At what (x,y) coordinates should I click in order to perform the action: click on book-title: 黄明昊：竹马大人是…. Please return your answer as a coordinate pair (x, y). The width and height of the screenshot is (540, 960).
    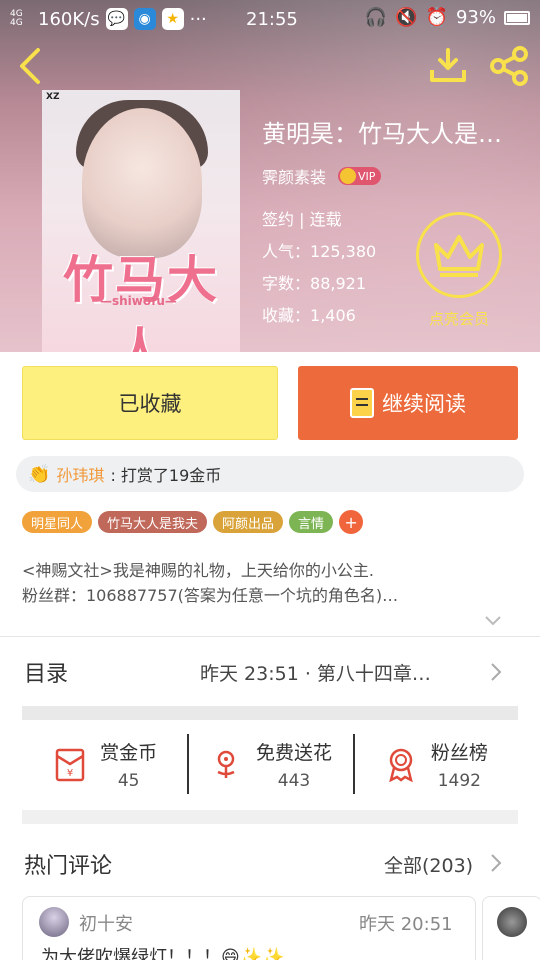
    Looking at the image, I should click on (382, 134).